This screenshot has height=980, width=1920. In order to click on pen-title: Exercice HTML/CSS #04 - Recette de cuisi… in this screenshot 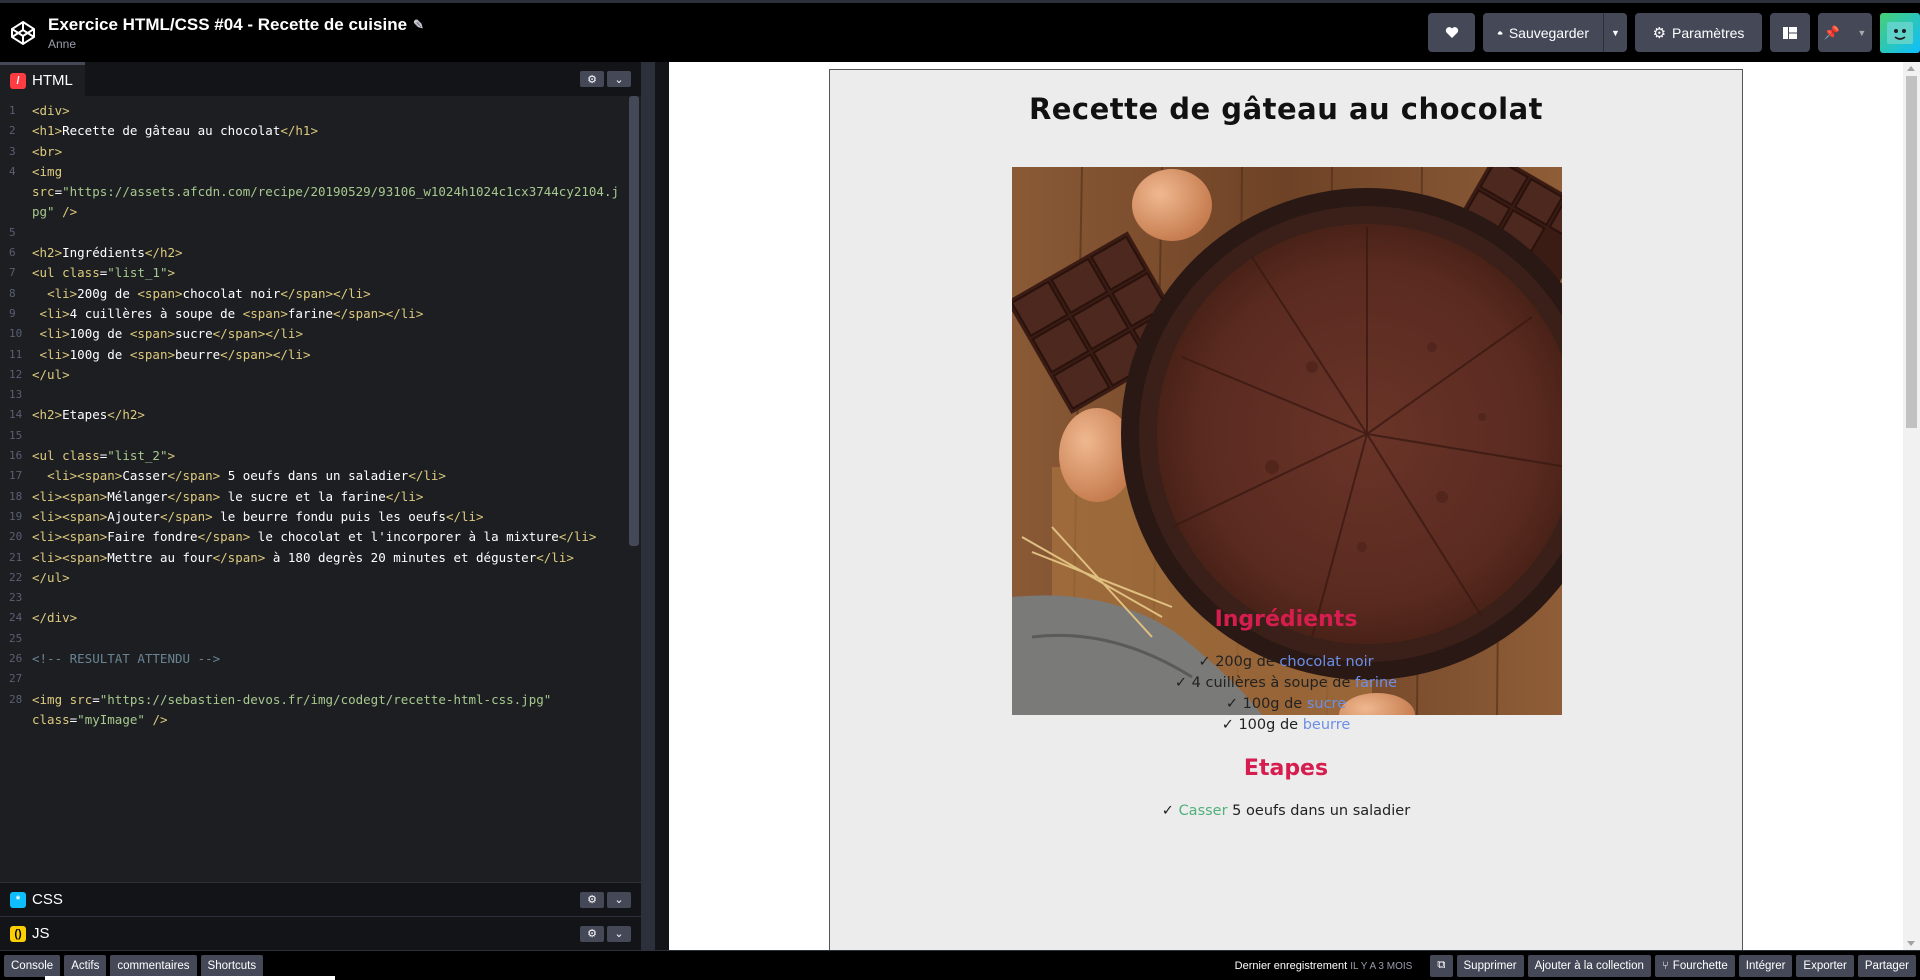, I will do `click(236, 25)`.